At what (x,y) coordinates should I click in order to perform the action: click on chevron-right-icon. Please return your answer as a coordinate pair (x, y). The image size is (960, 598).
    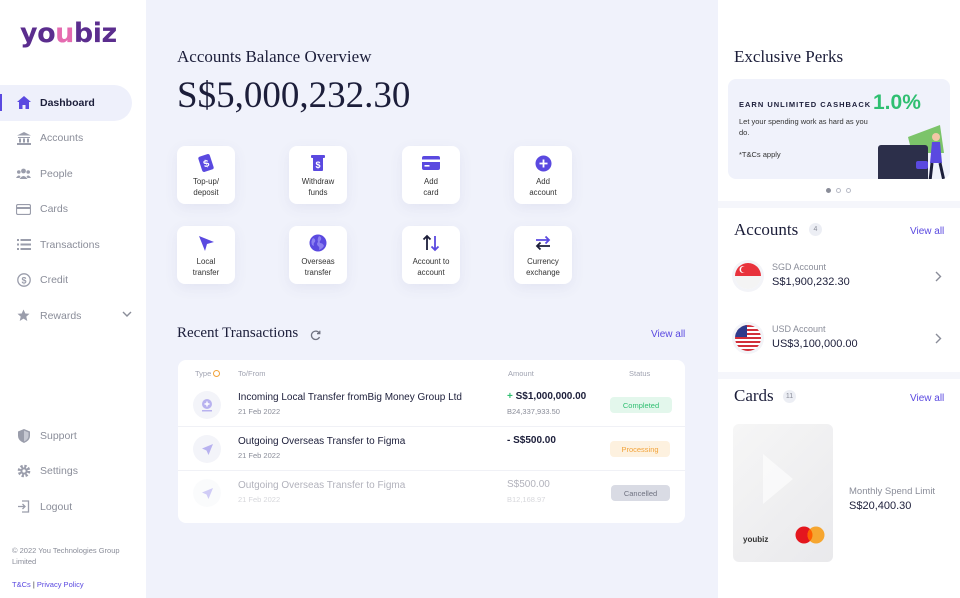
    Looking at the image, I should click on (938, 278).